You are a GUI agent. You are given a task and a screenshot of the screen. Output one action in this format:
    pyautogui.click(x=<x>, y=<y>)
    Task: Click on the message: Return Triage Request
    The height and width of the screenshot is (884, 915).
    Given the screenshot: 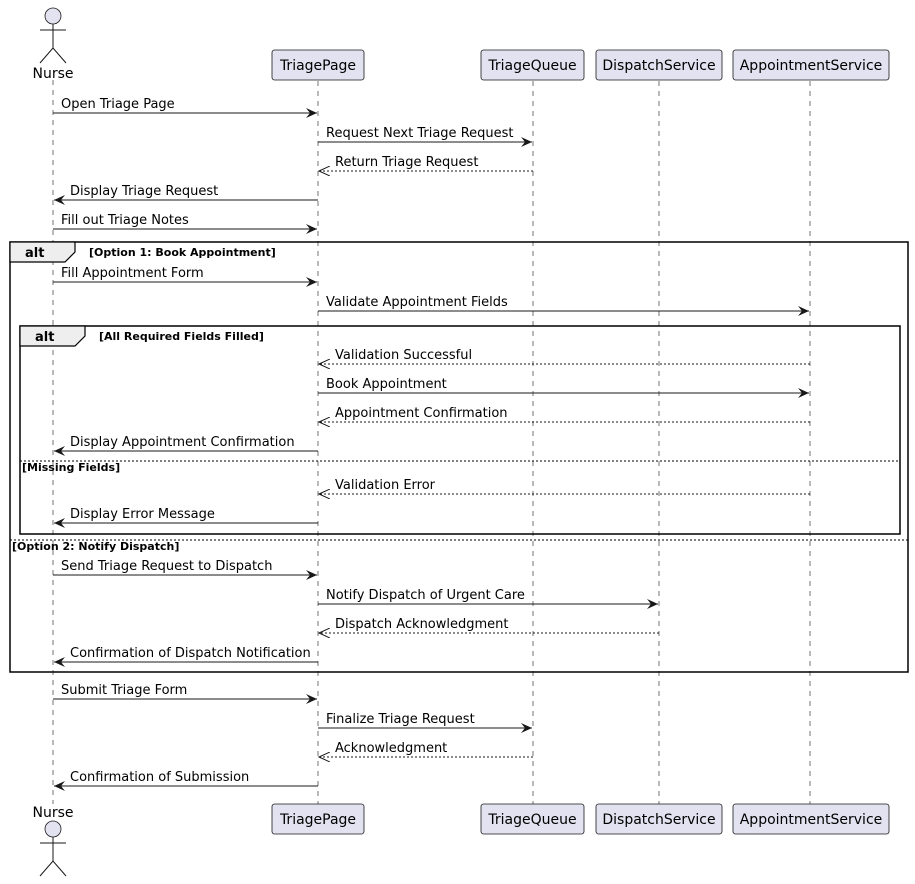 What is the action you would take?
    pyautogui.click(x=426, y=163)
    